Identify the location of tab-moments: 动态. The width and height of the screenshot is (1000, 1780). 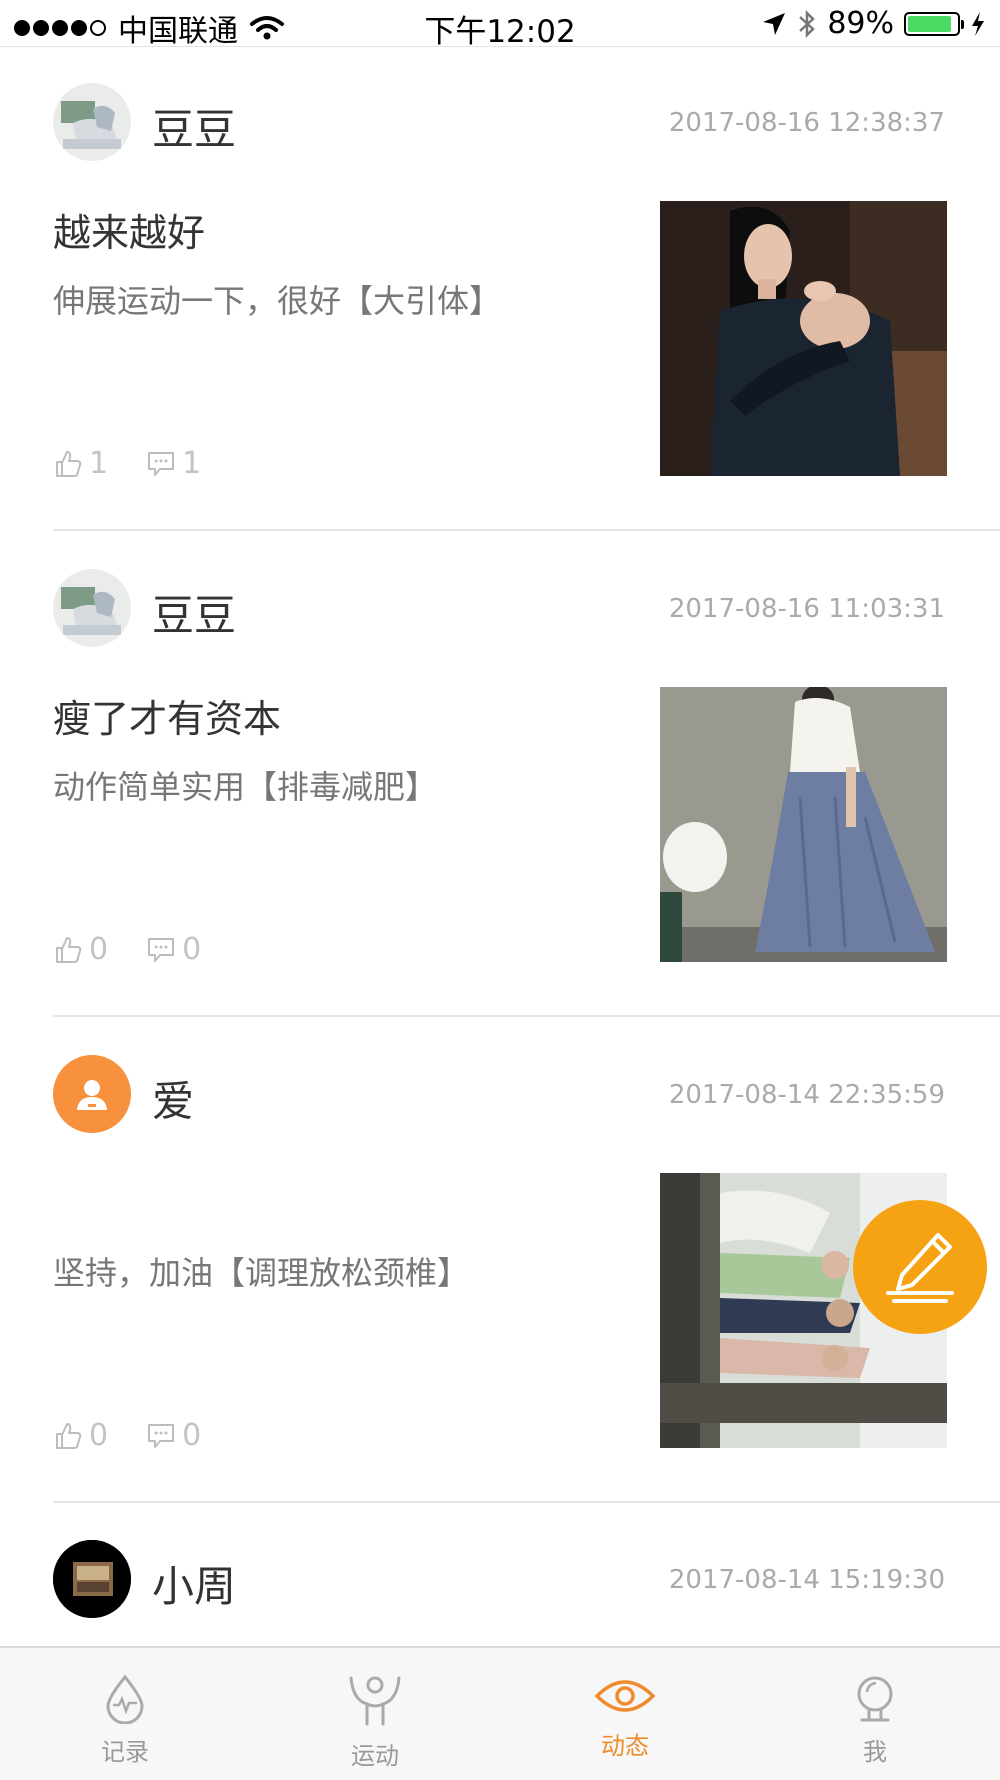
(625, 1714).